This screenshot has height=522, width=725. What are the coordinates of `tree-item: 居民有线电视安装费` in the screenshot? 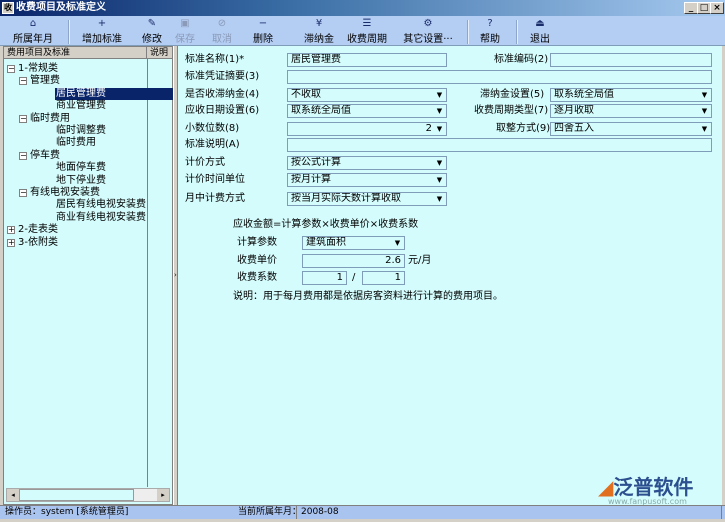 It's located at (101, 205).